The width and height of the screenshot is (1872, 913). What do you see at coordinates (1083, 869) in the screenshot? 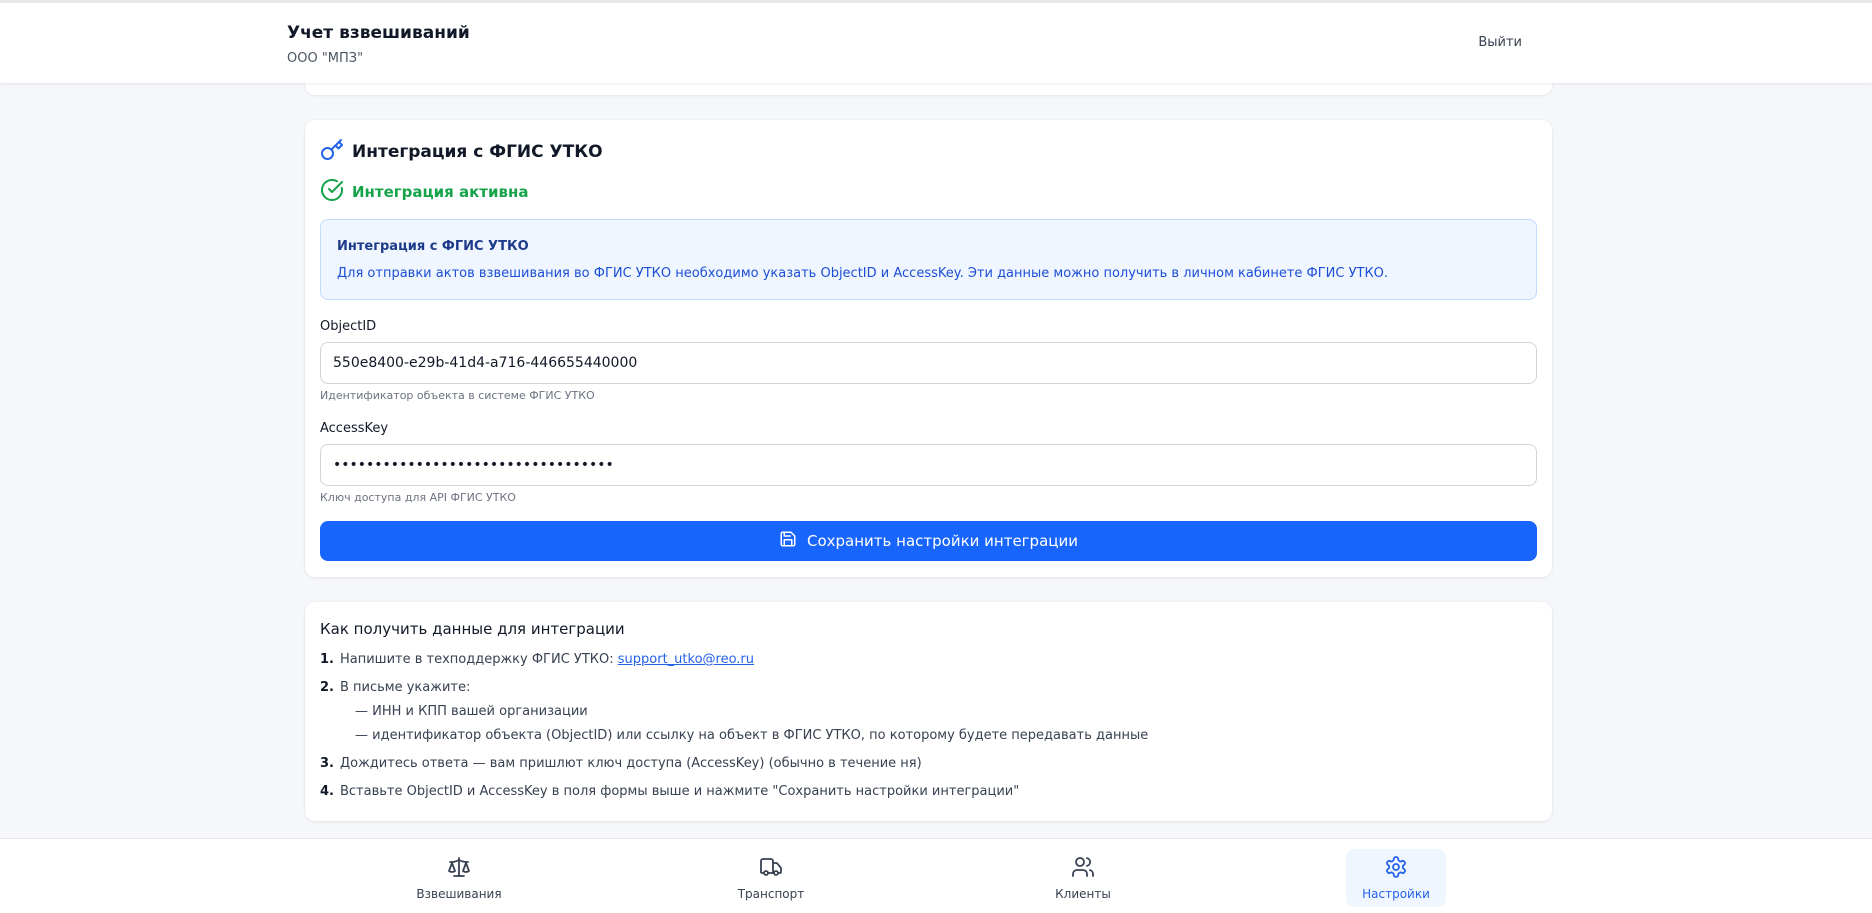
I see `users-icon` at bounding box center [1083, 869].